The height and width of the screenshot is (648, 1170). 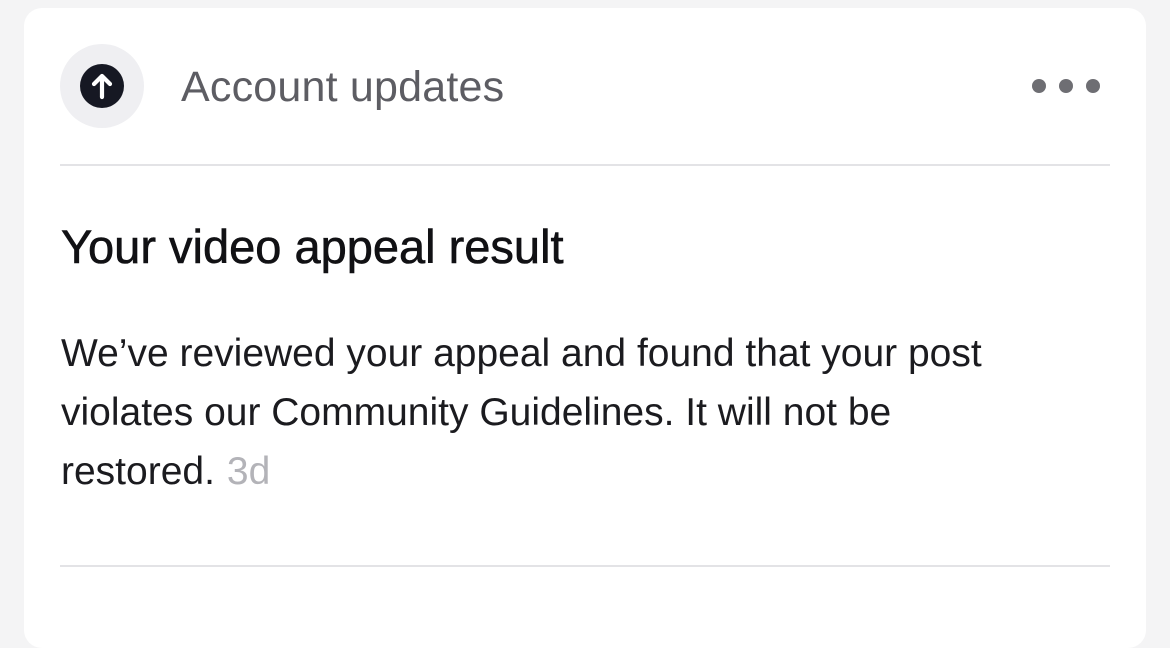 I want to click on more-options-button, so click(x=1069, y=85).